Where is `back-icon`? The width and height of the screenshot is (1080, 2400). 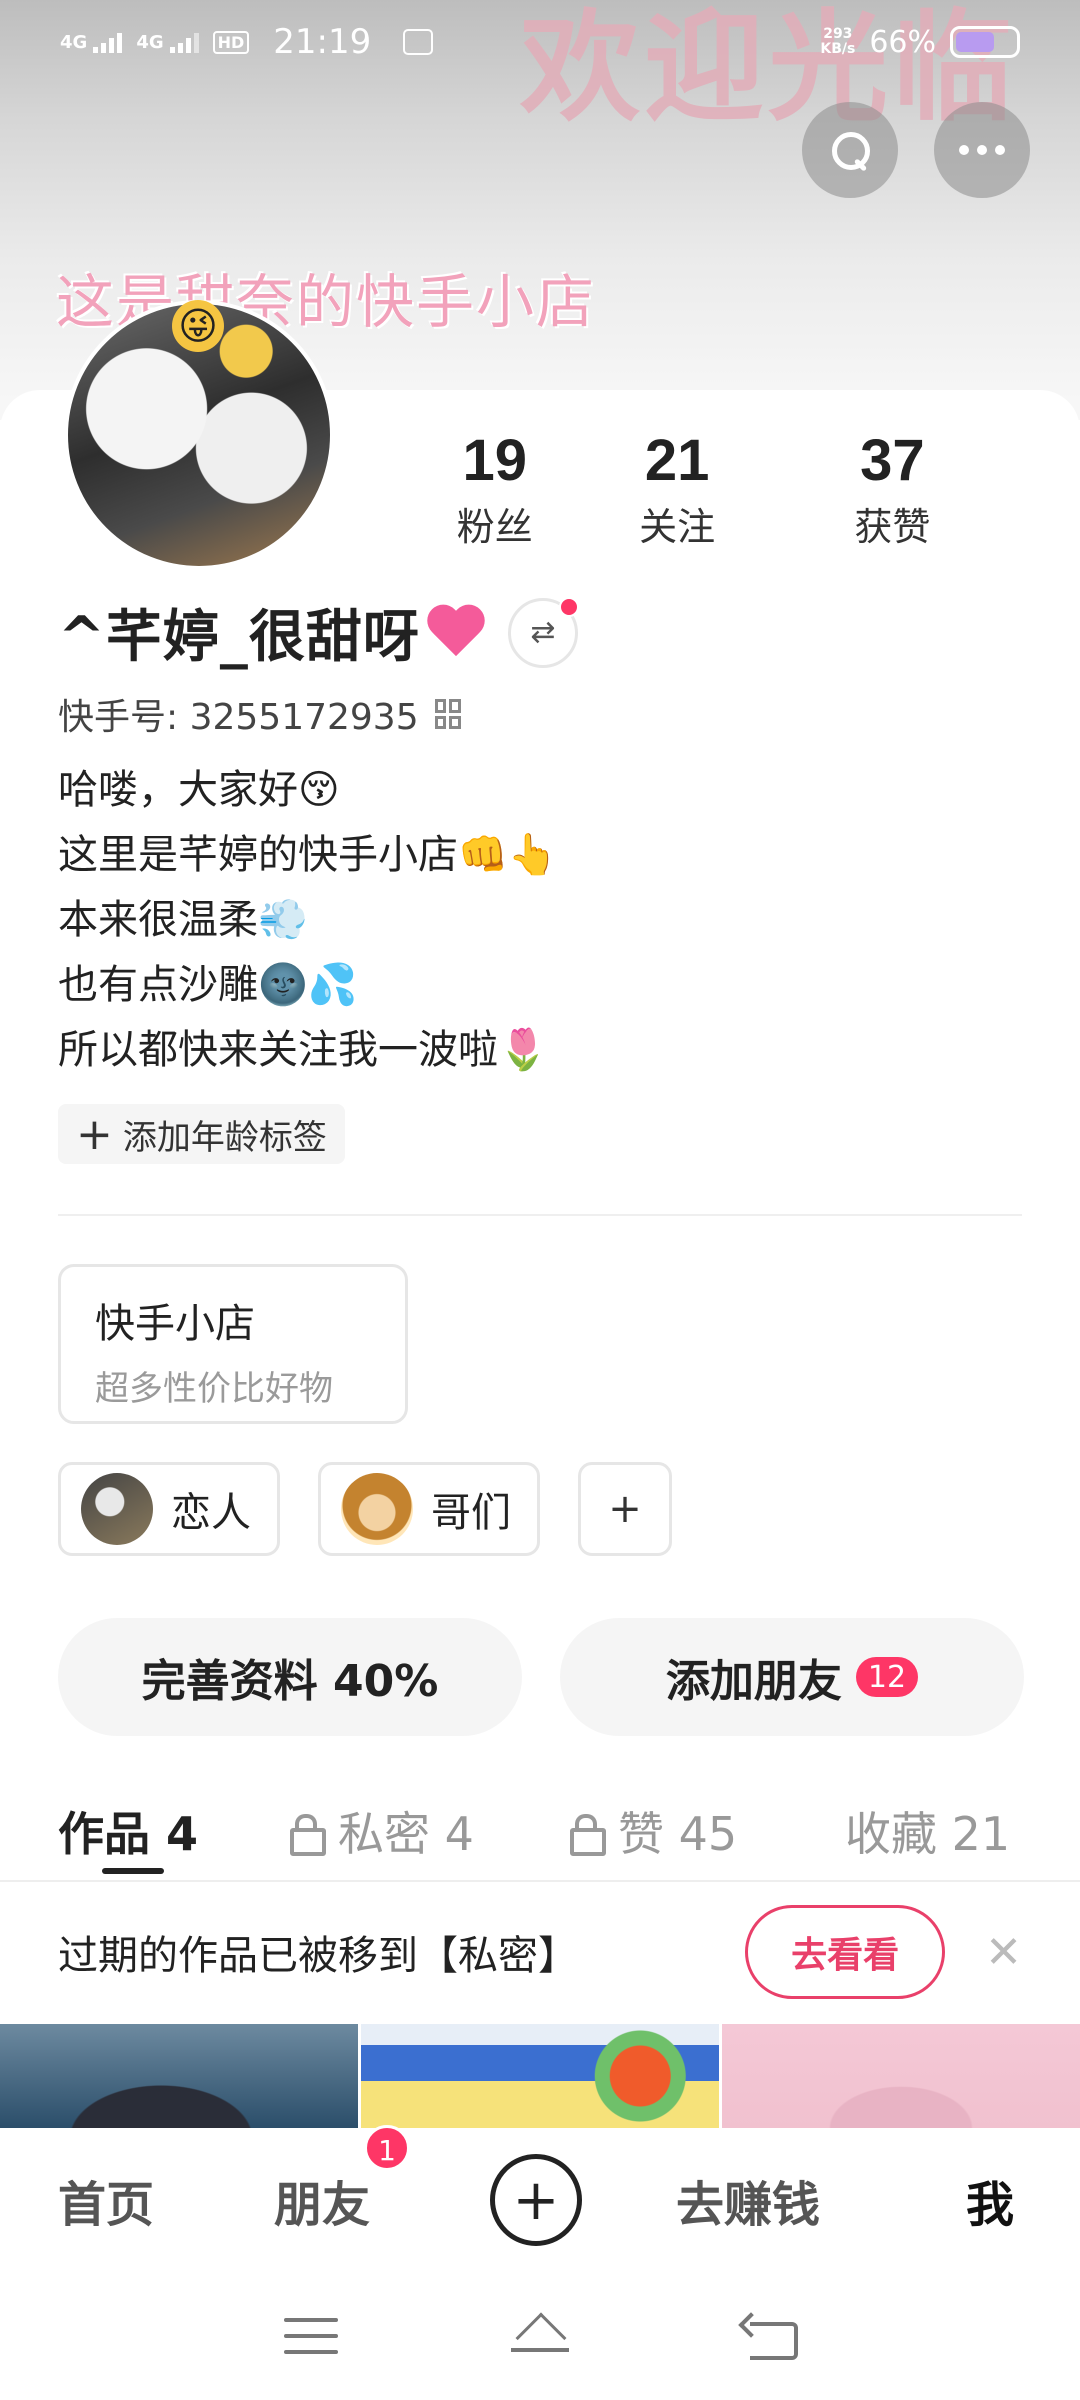
back-icon is located at coordinates (770, 2338).